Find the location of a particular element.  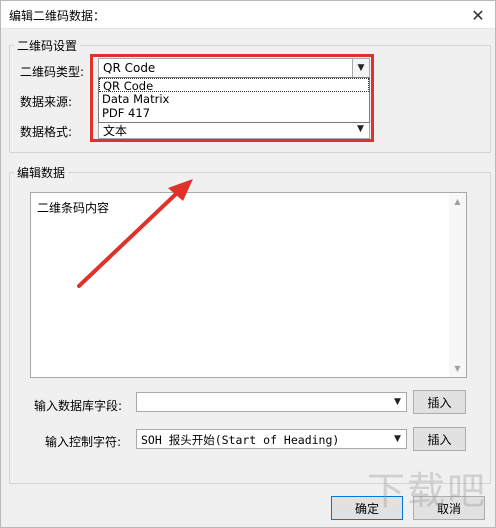

data-format-label: 数据格式: is located at coordinates (46, 132).